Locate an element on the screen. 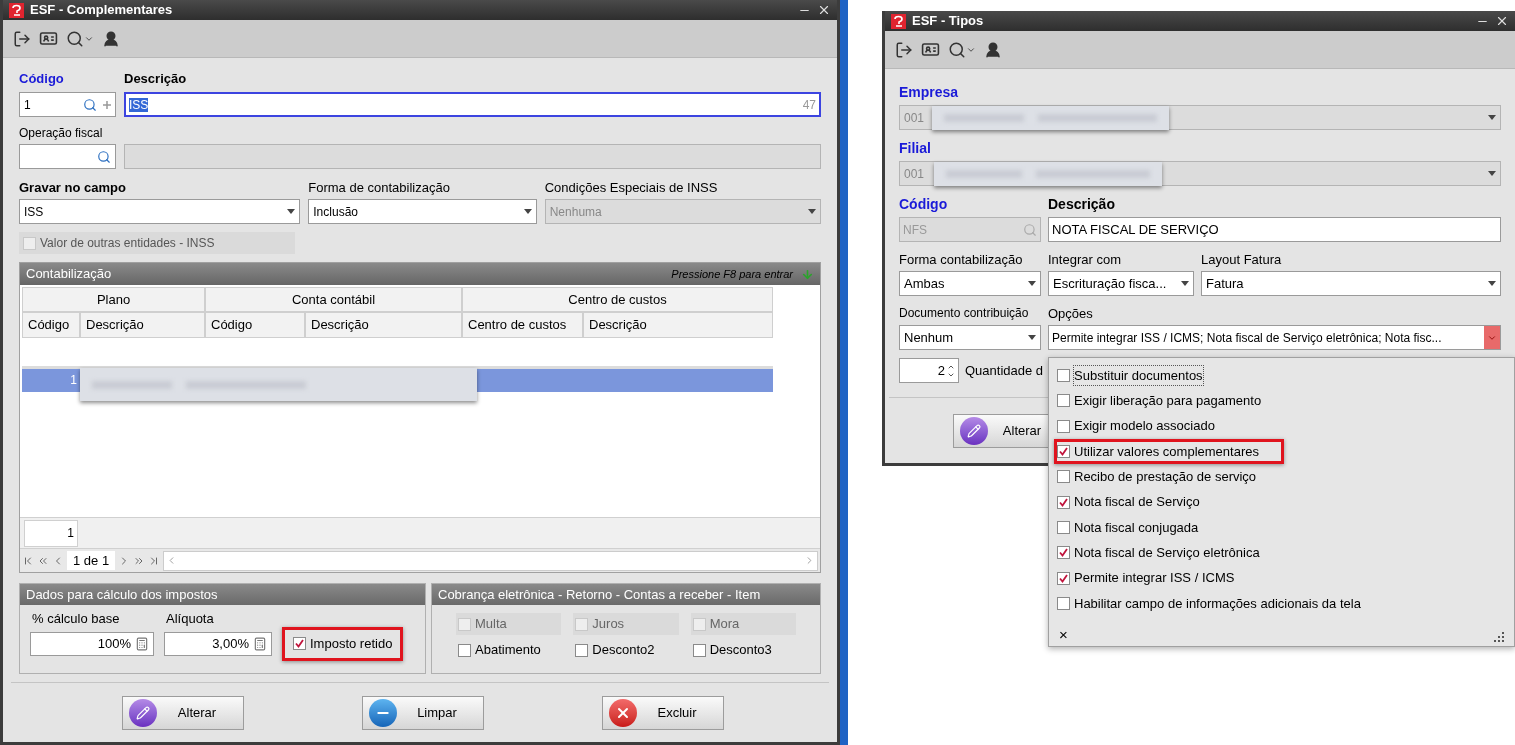  checkbox-row: Desconto2 is located at coordinates (626, 650).